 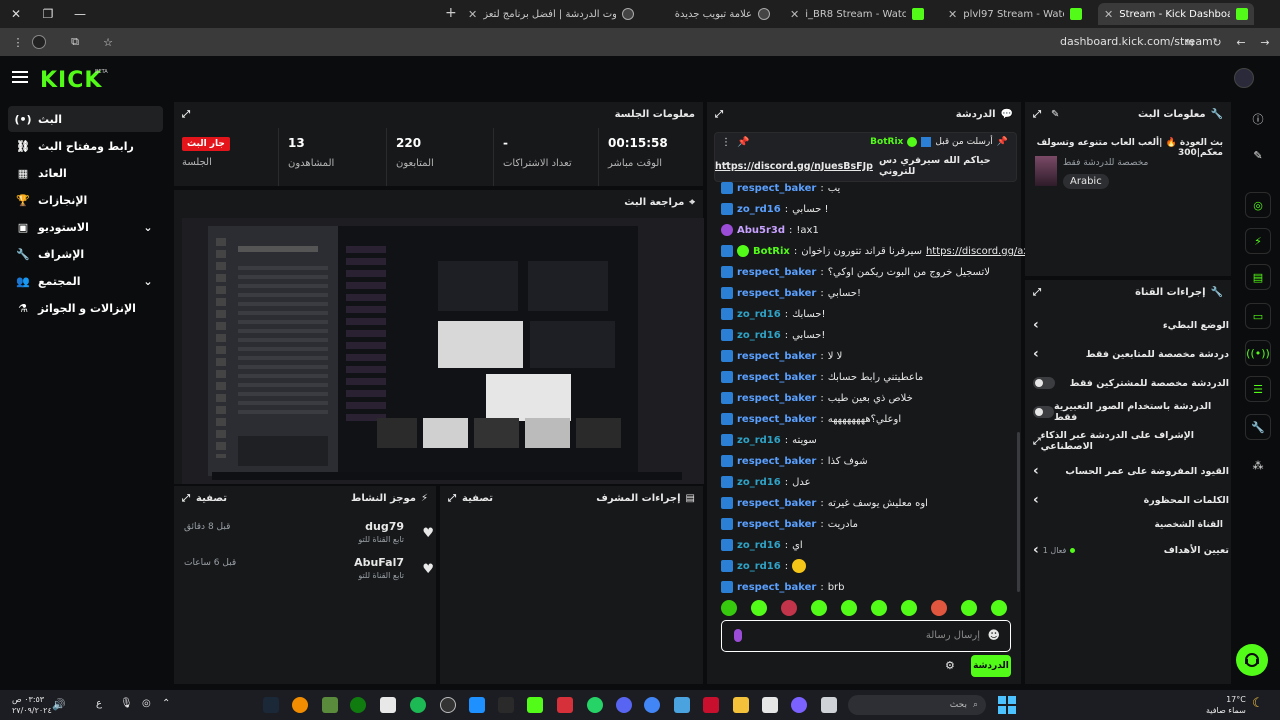 What do you see at coordinates (1258, 427) in the screenshot?
I see `wrench-icon: 🔧` at bounding box center [1258, 427].